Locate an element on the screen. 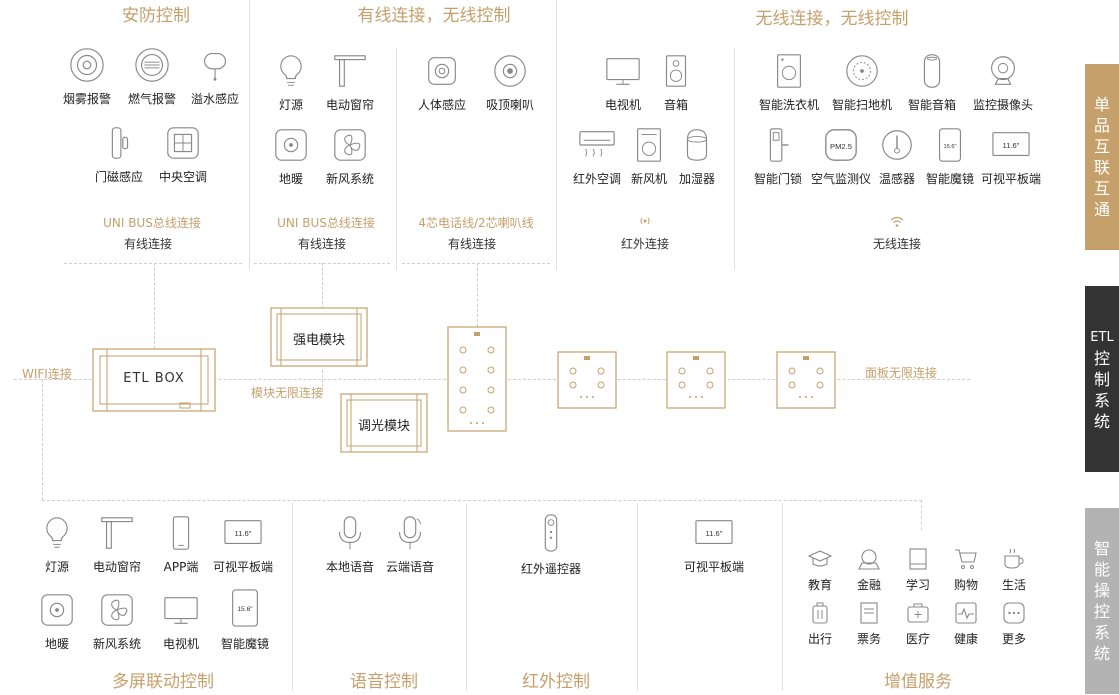  etl-box-label: ETL BOX is located at coordinates (154, 378).